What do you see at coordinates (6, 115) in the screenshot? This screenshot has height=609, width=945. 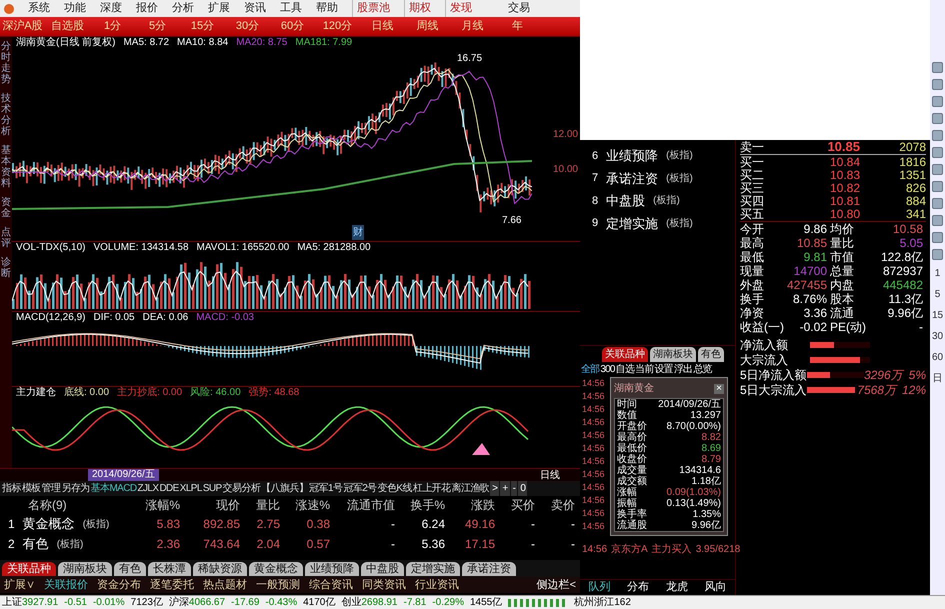 I see `side-tab: 技术分析` at bounding box center [6, 115].